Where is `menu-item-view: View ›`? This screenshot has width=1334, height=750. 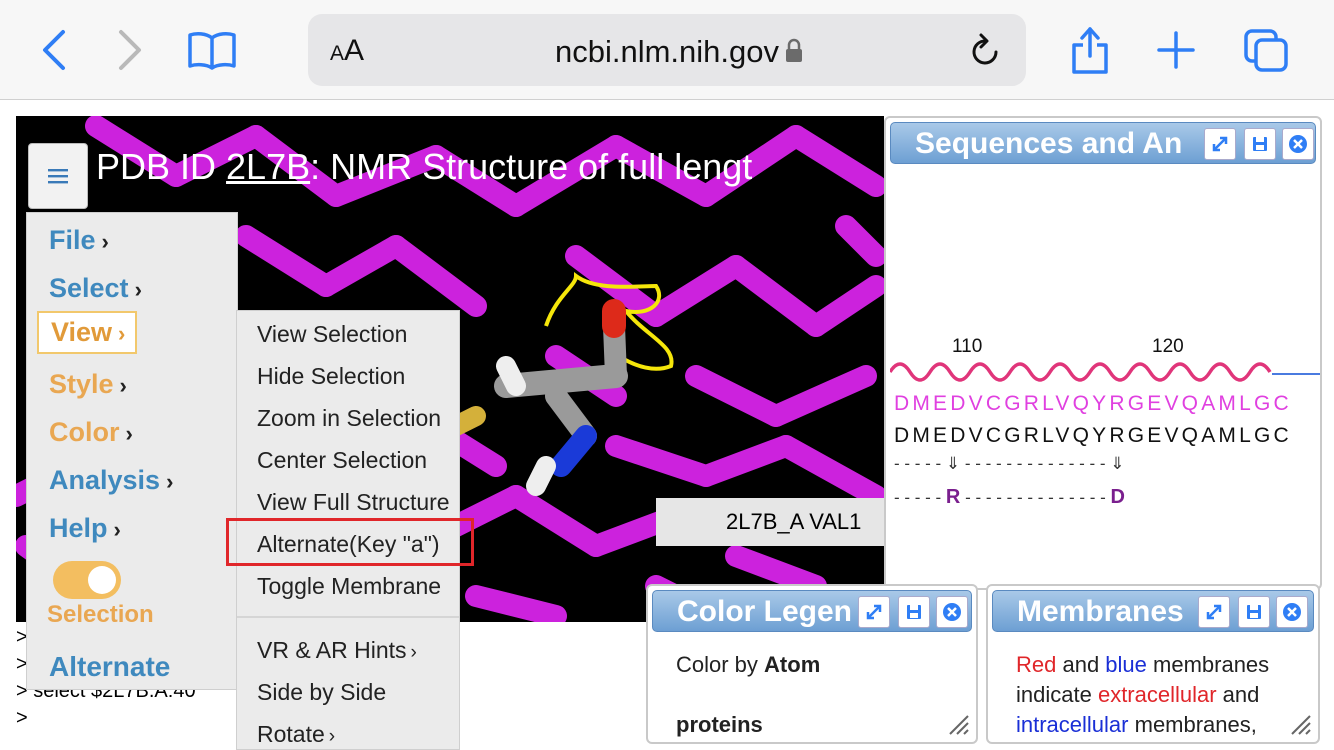 menu-item-view: View › is located at coordinates (87, 332).